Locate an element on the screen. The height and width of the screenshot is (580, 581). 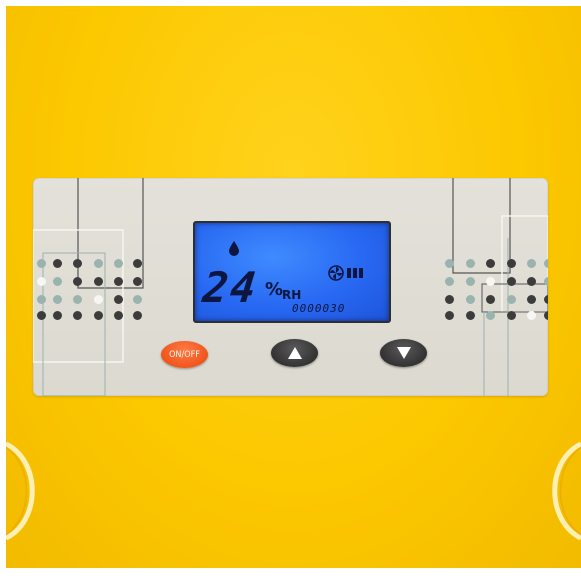
up-arrow-icon is located at coordinates (294, 353).